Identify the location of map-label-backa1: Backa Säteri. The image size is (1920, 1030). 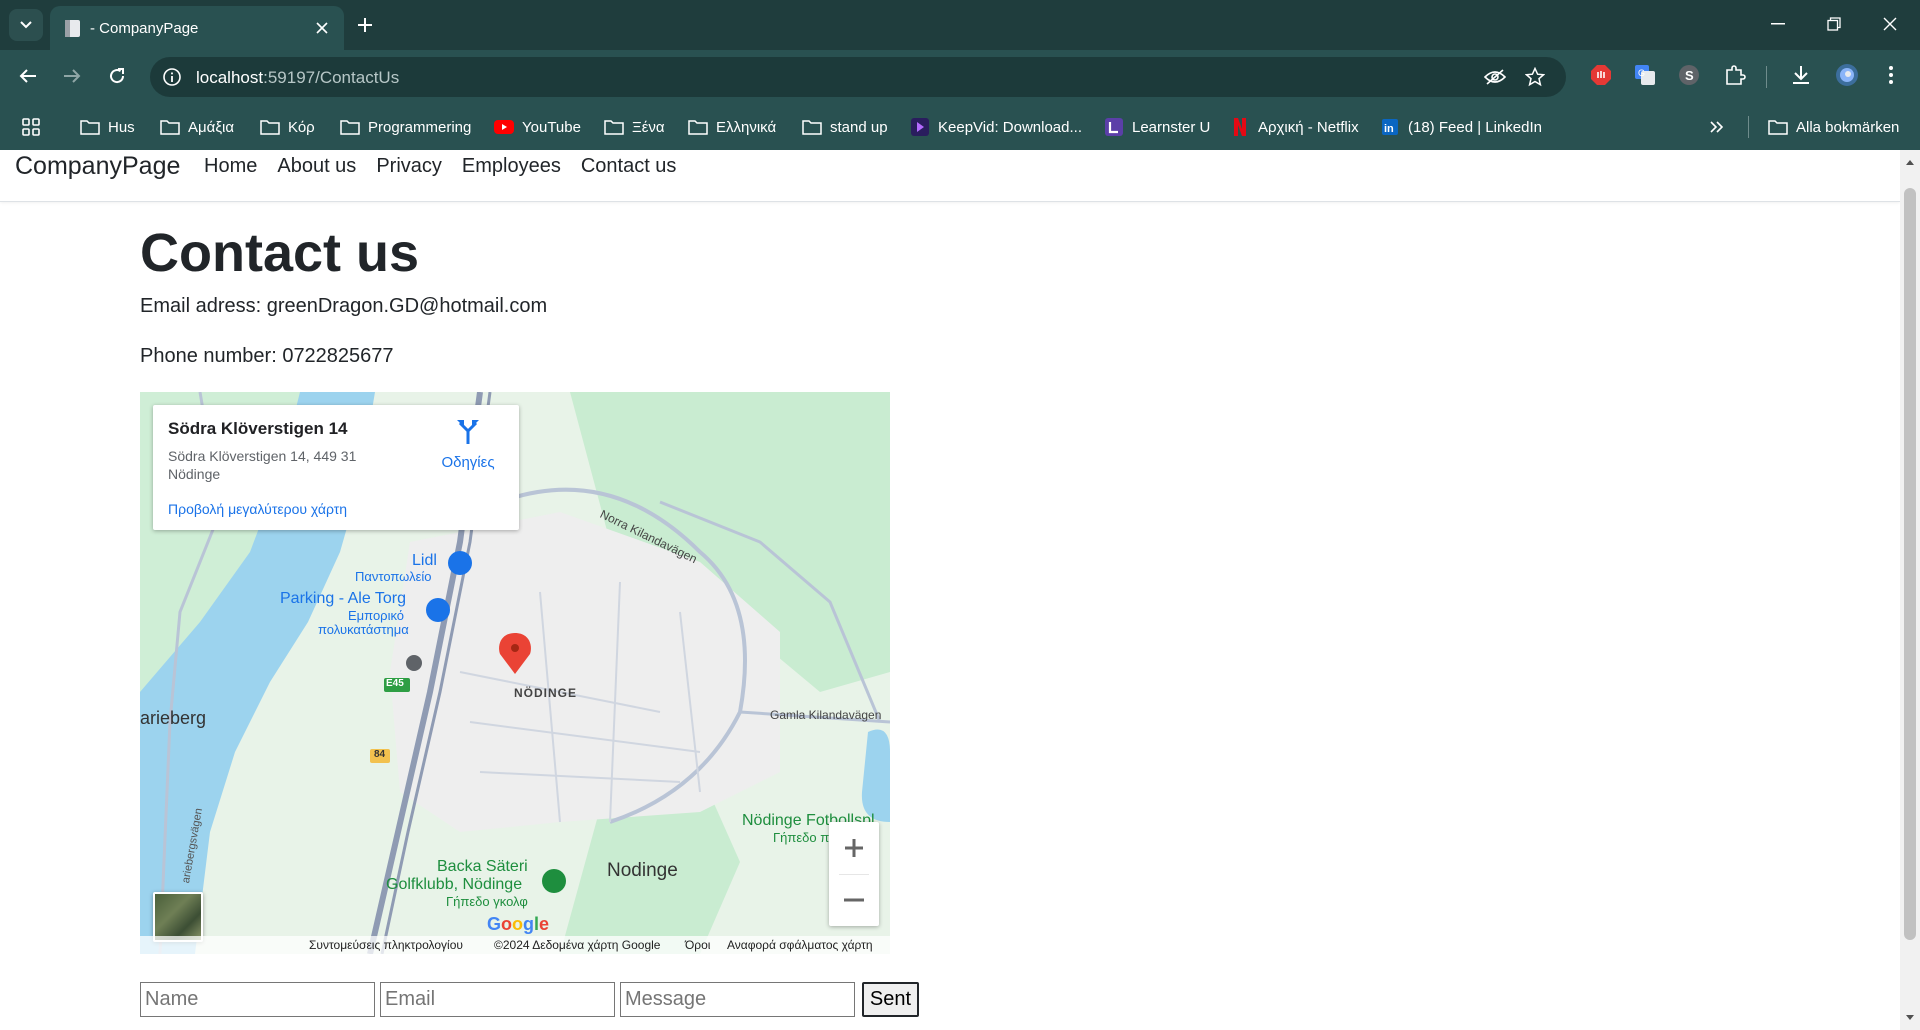
(482, 866).